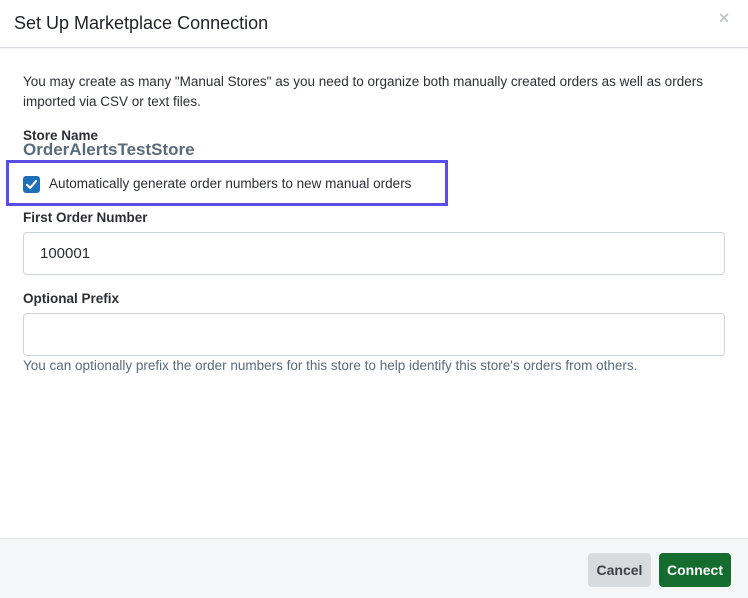  I want to click on auto-generate-checkbox, so click(31, 184).